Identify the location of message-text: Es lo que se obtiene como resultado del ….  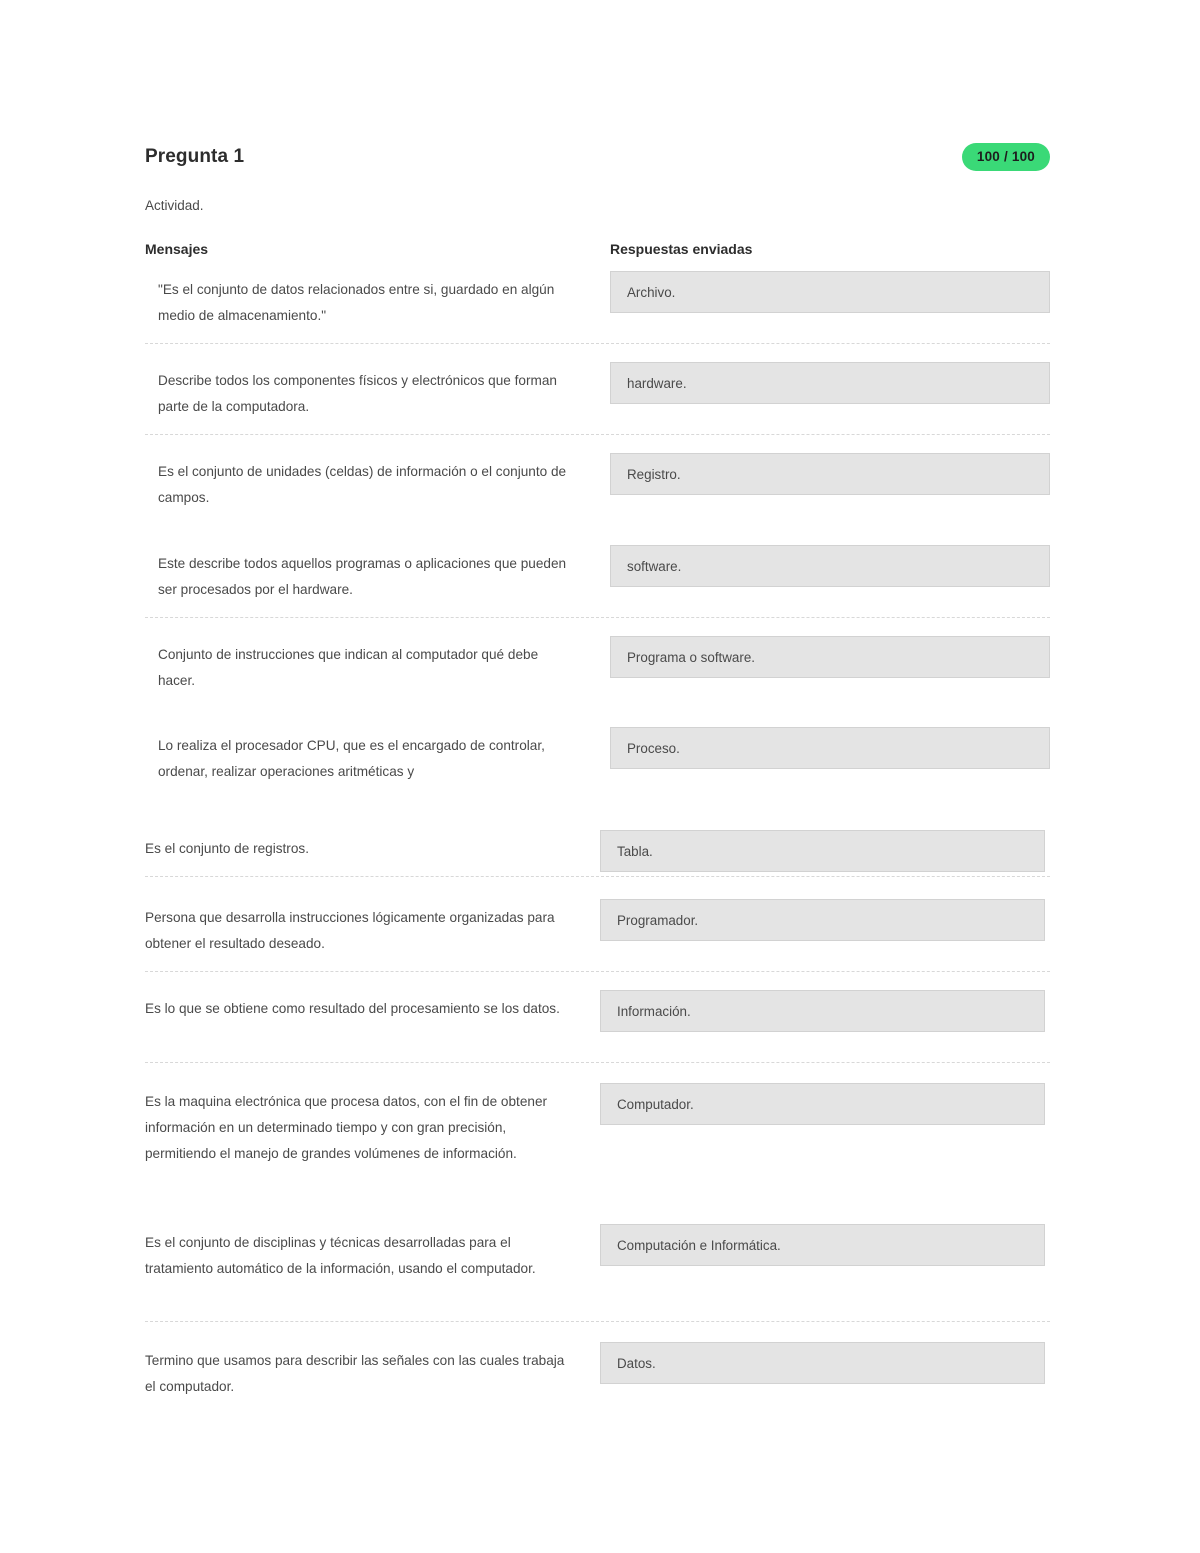
(352, 1008).